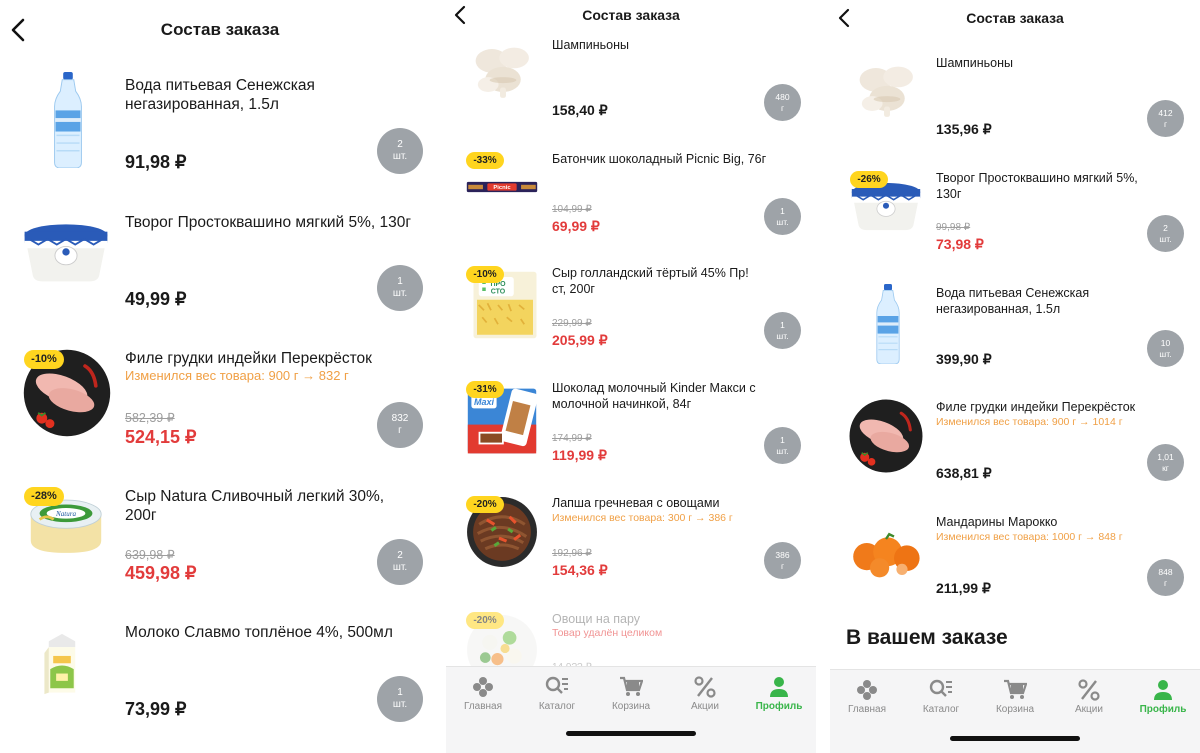 Image resolution: width=1200 pixels, height=753 pixels. I want to click on discount-badge: -33%, so click(485, 160).